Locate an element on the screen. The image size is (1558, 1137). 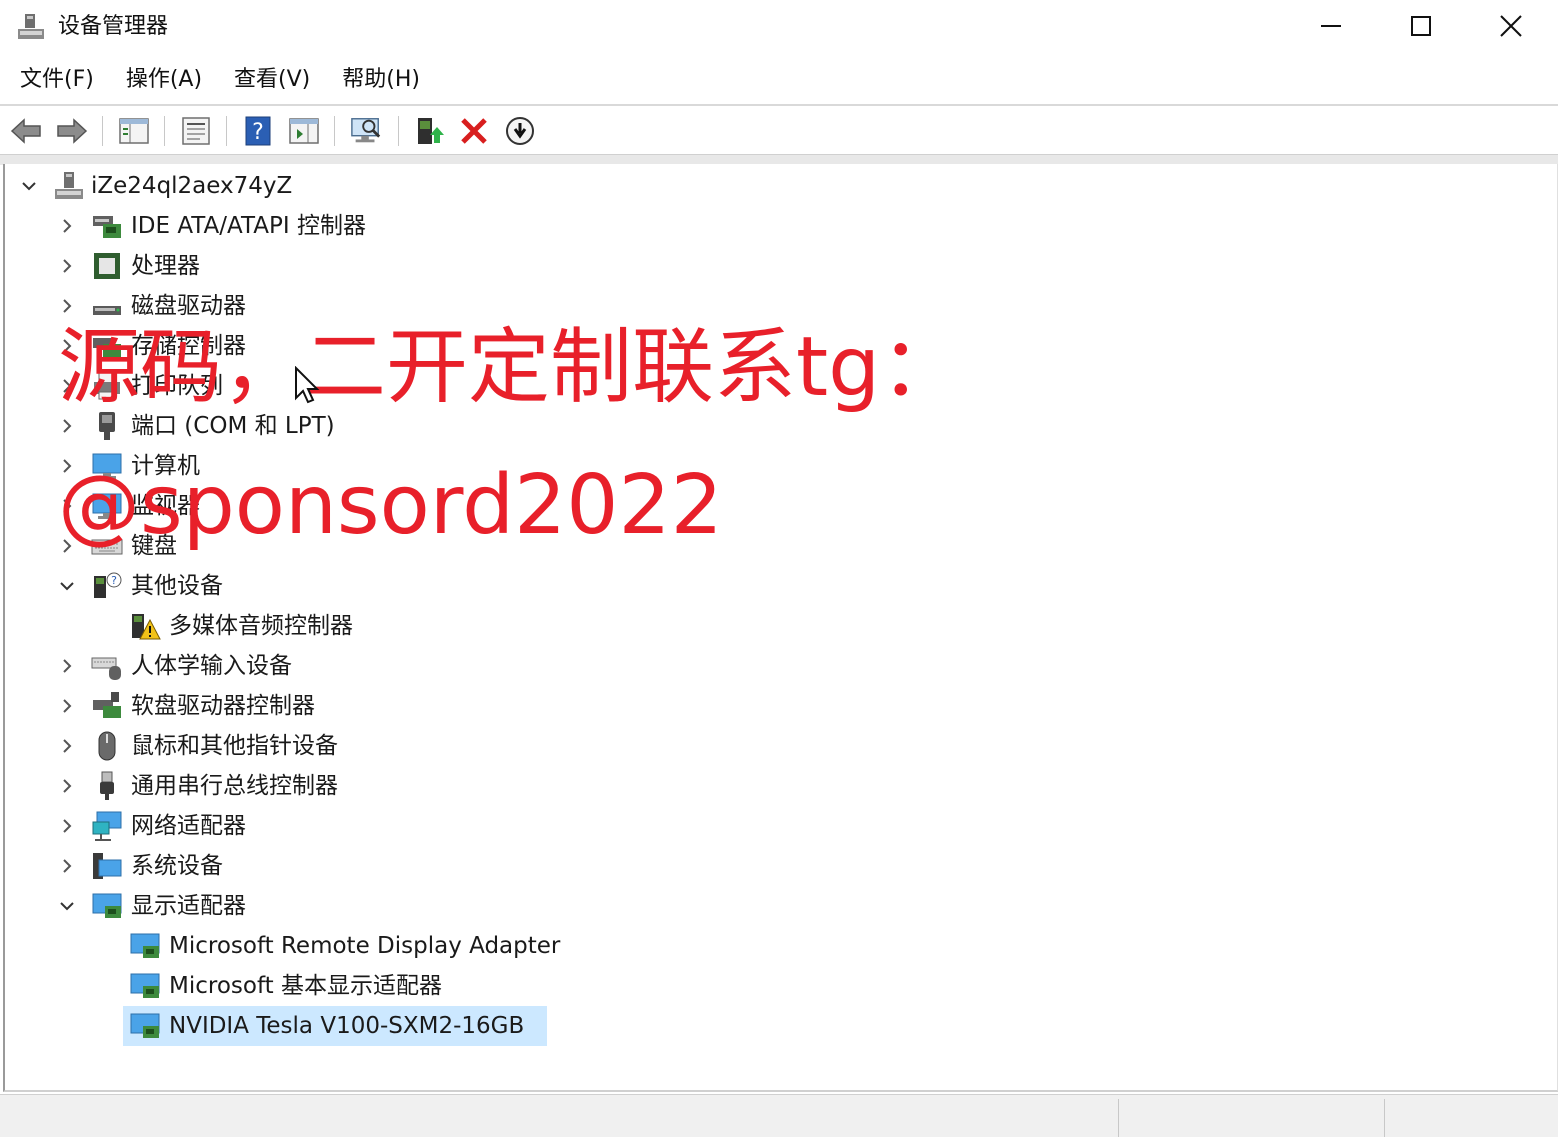
device-label: Microsoft 基本显示适配器 is located at coordinates (305, 986).